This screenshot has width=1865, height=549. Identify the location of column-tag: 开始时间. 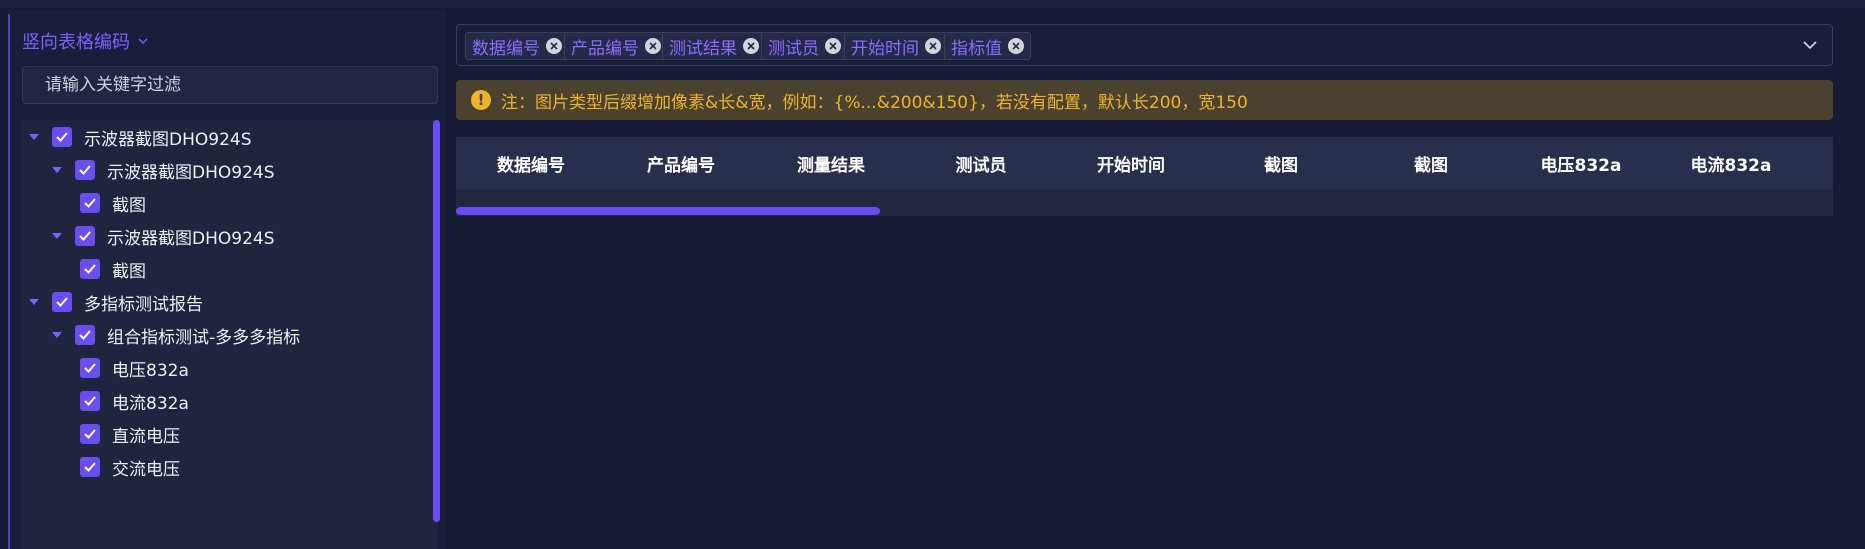
(896, 46).